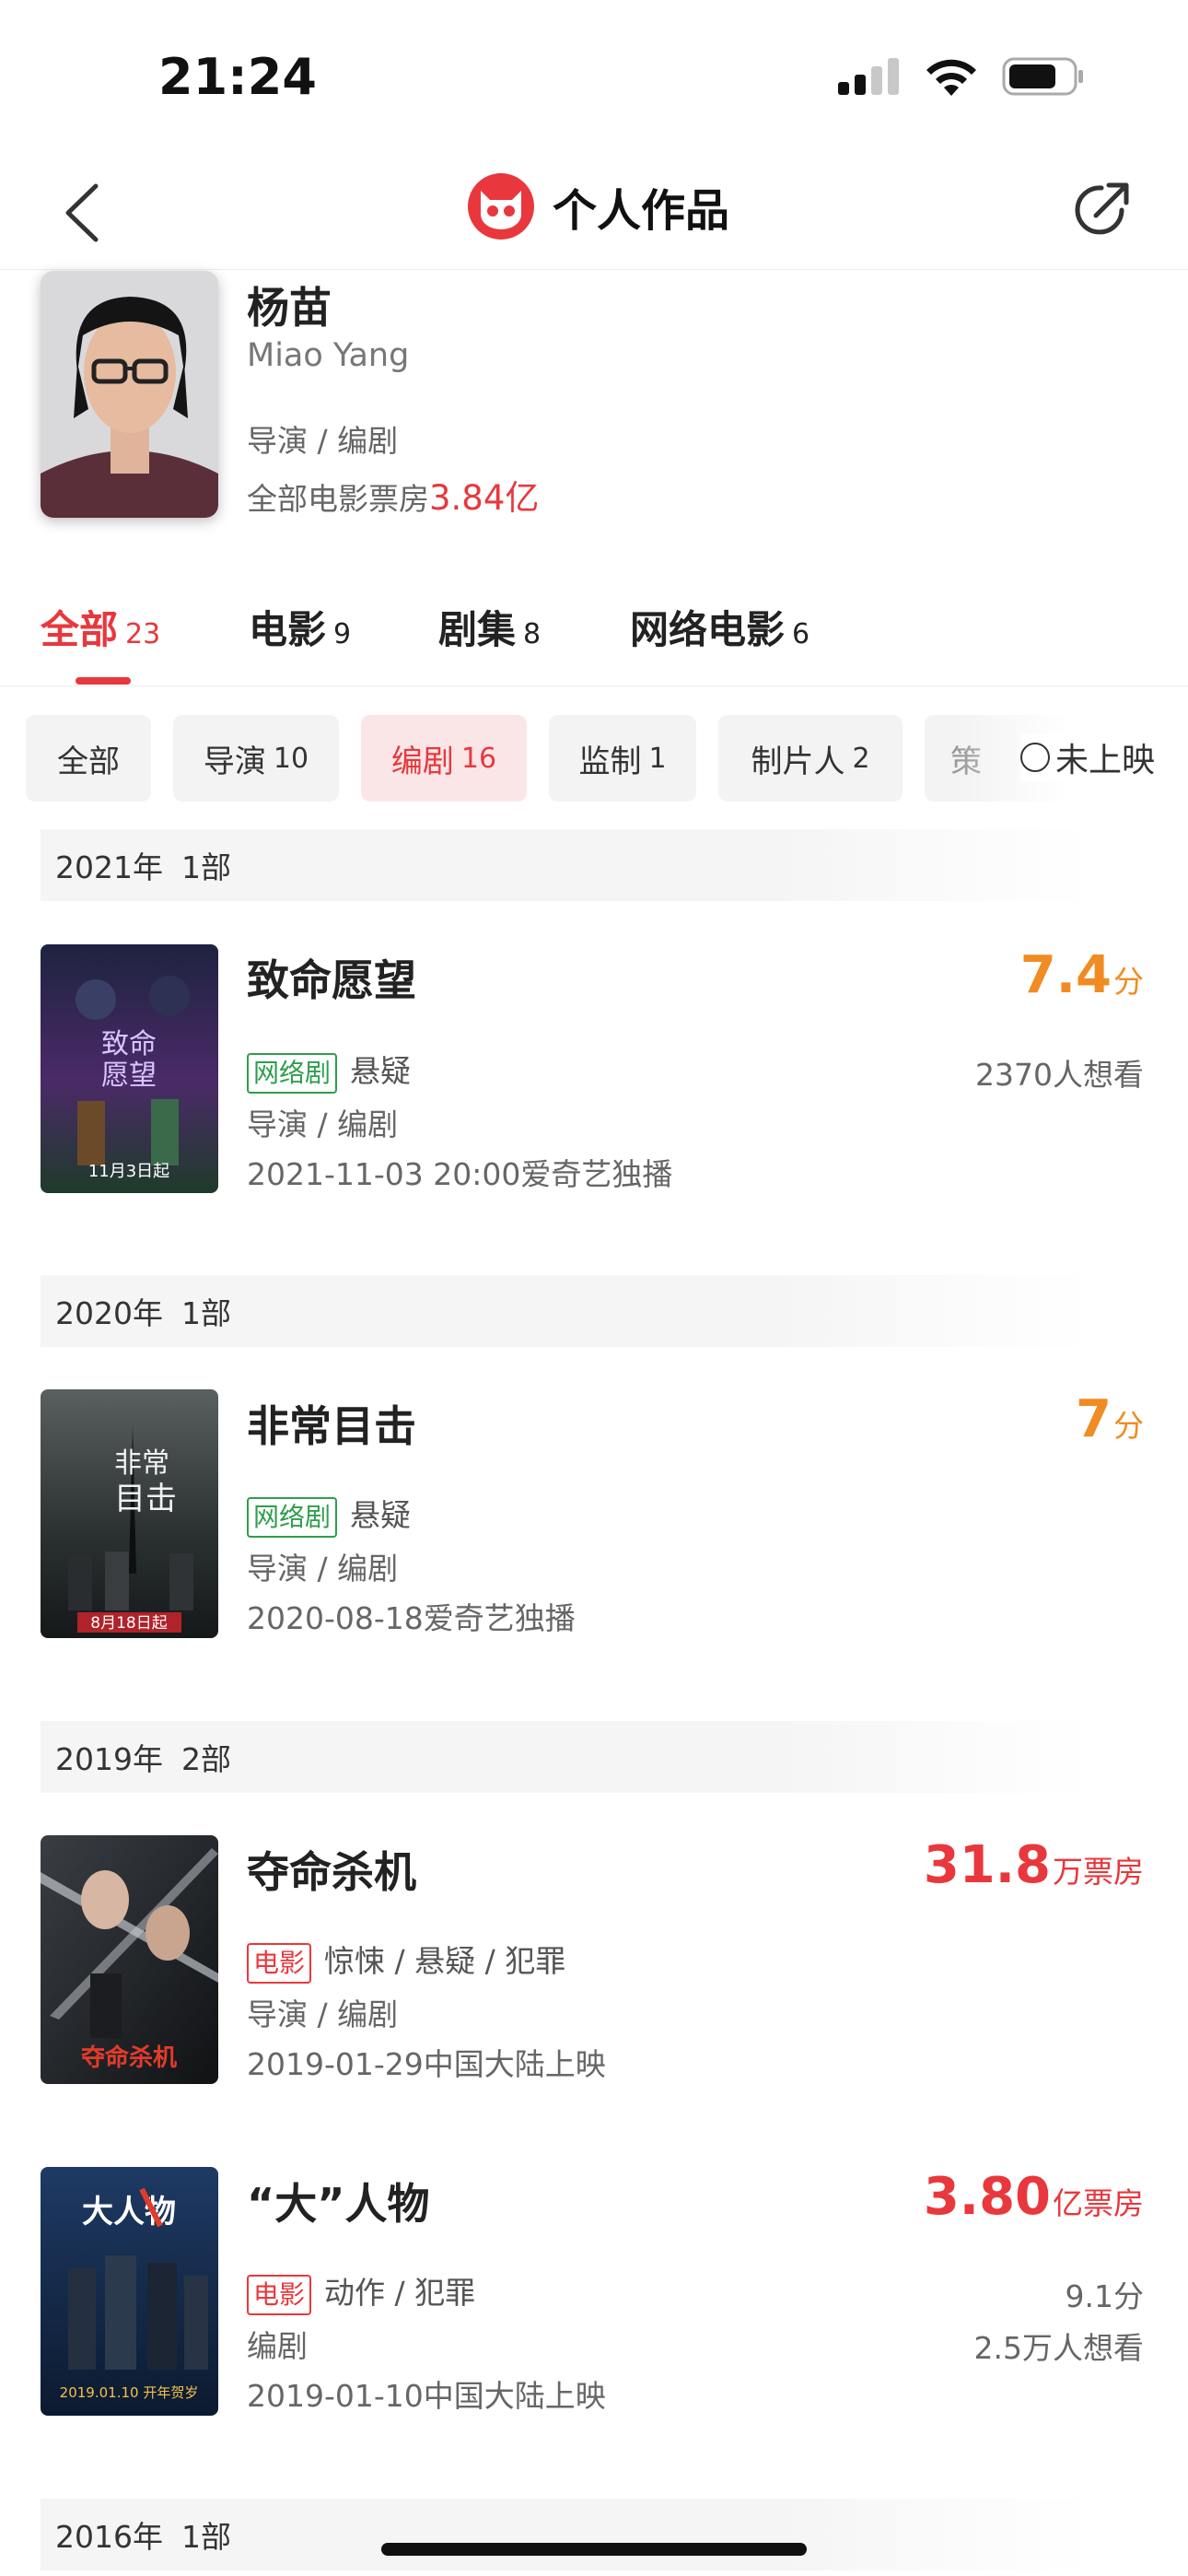 The image size is (1188, 2576). What do you see at coordinates (987, 1865) in the screenshot?
I see `box-office-value: 31.8` at bounding box center [987, 1865].